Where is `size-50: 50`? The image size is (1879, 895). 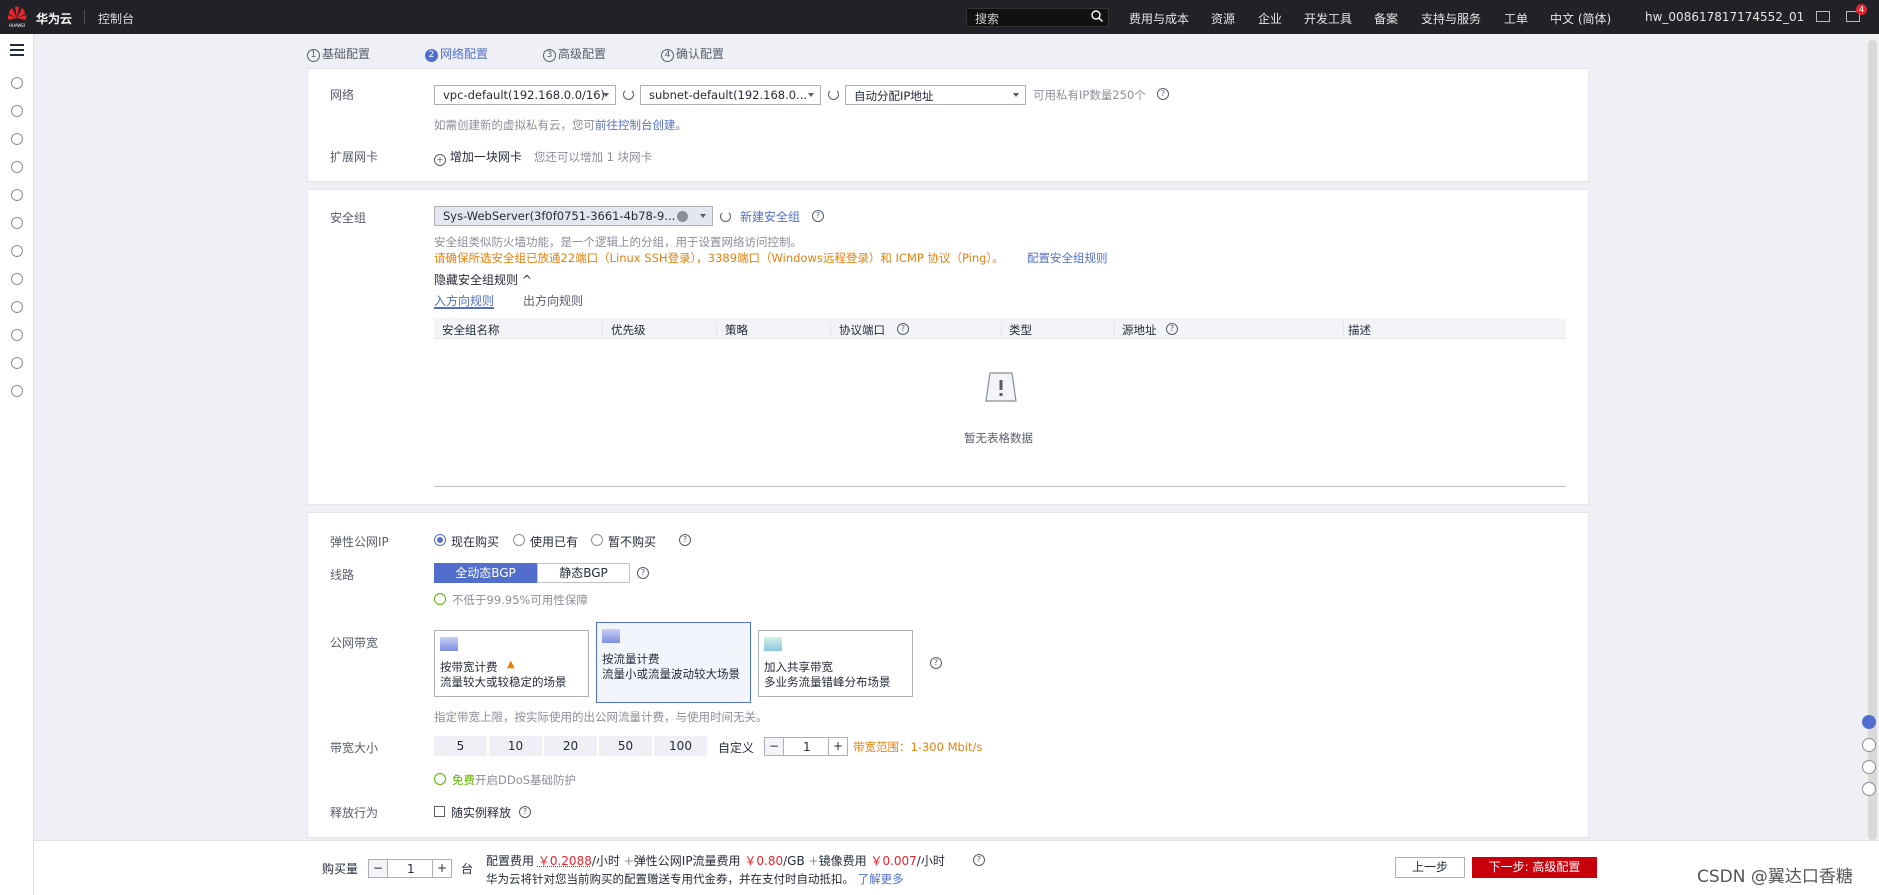
size-50: 50 is located at coordinates (625, 746).